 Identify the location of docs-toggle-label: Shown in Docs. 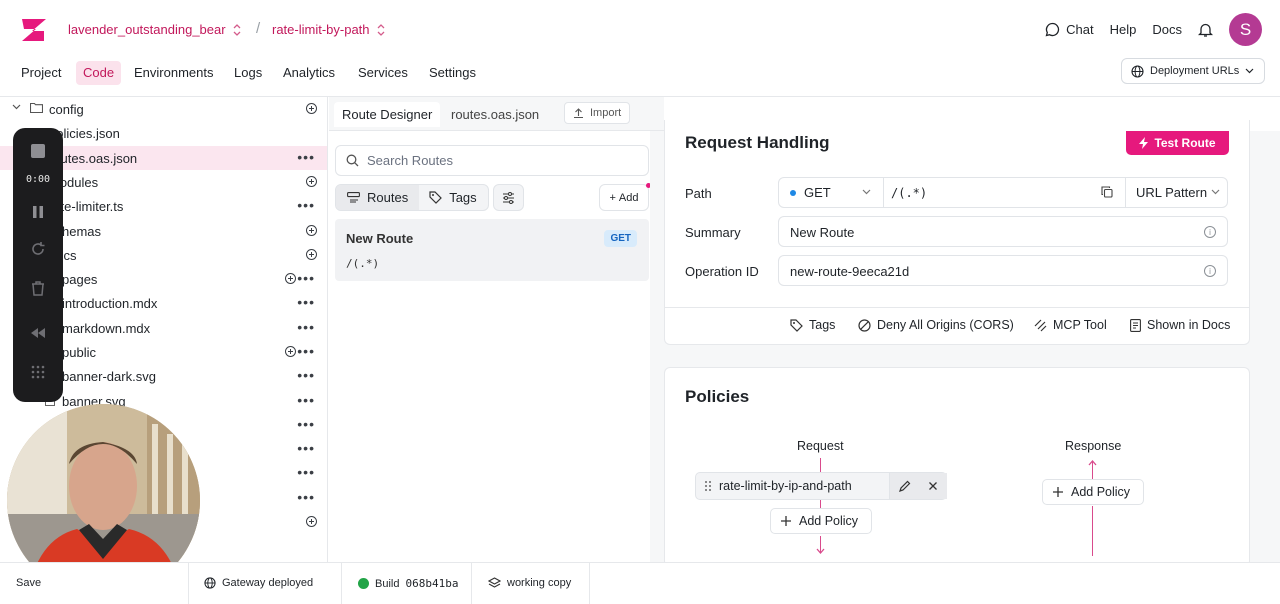
(1189, 325).